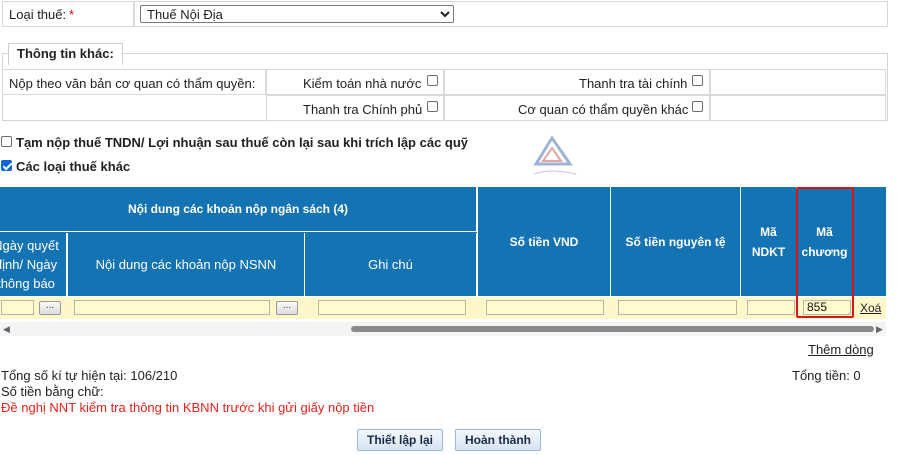 The height and width of the screenshot is (455, 900). What do you see at coordinates (826, 375) in the screenshot?
I see `total-amount-text: Tổng tiền: 0` at bounding box center [826, 375].